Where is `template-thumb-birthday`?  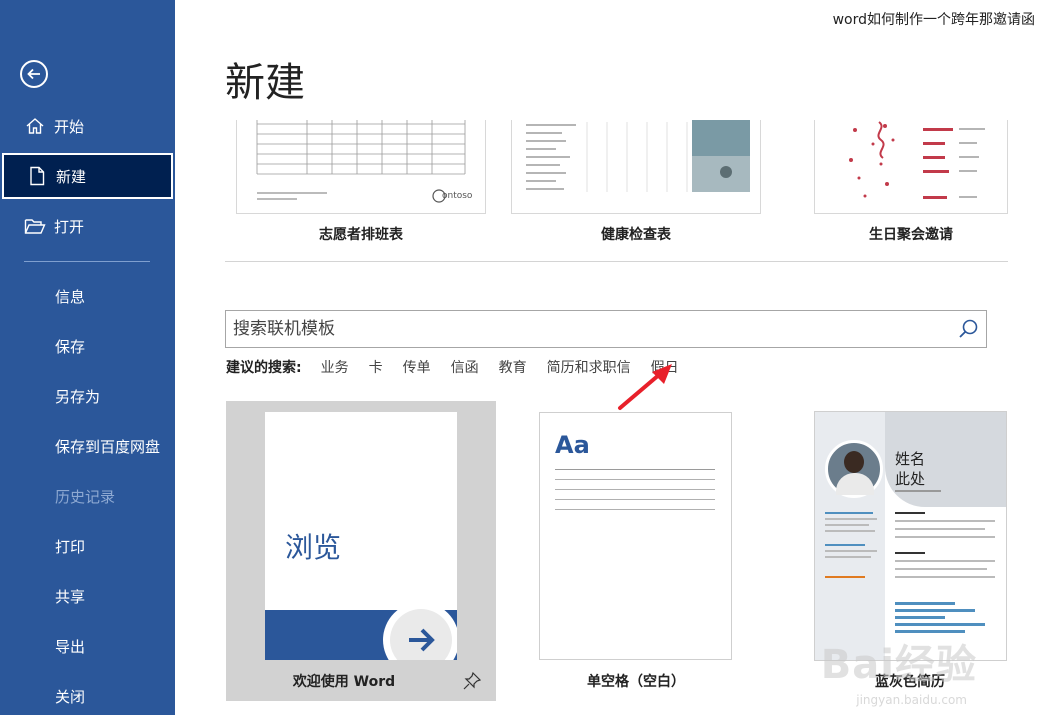 template-thumb-birthday is located at coordinates (911, 167).